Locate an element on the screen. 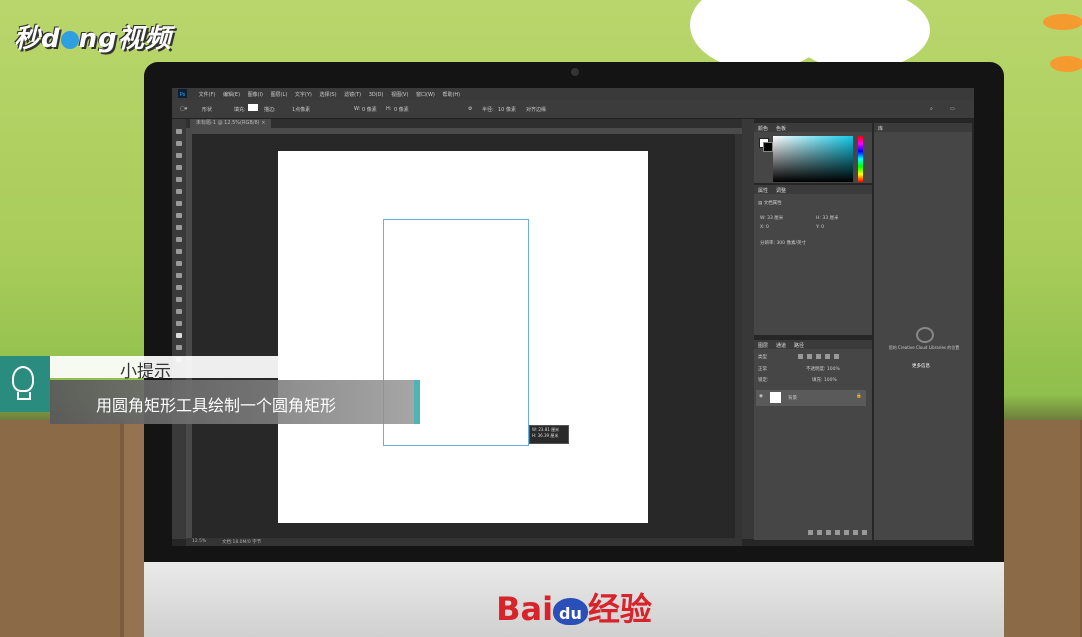 This screenshot has height=637, width=1082. pixel-filter-icon is located at coordinates (800, 356).